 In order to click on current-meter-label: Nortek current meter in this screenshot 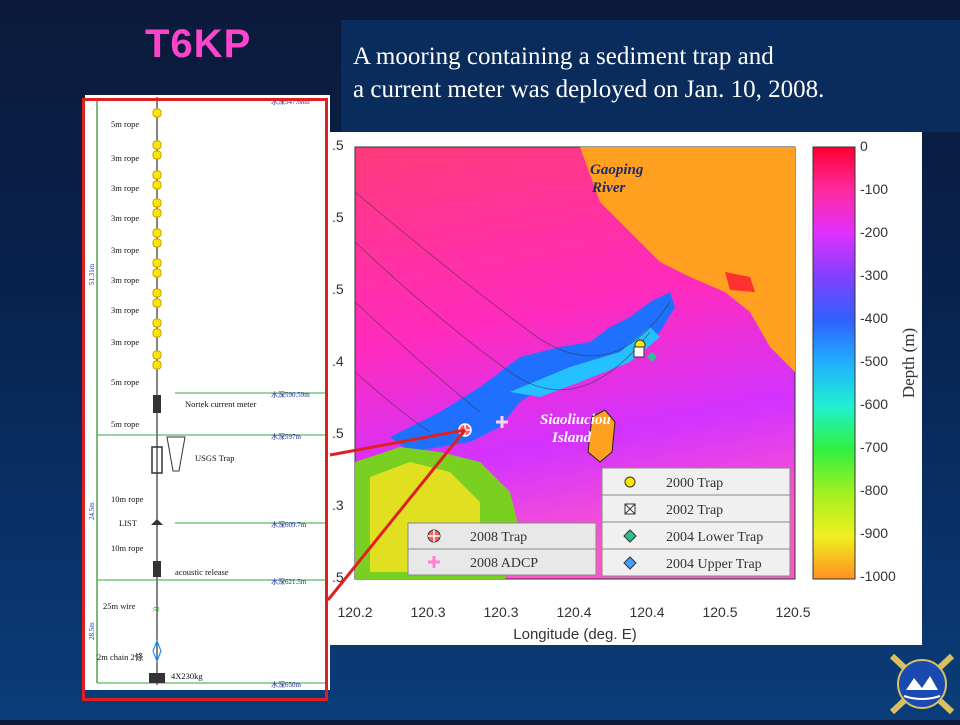, I will do `click(220, 404)`.